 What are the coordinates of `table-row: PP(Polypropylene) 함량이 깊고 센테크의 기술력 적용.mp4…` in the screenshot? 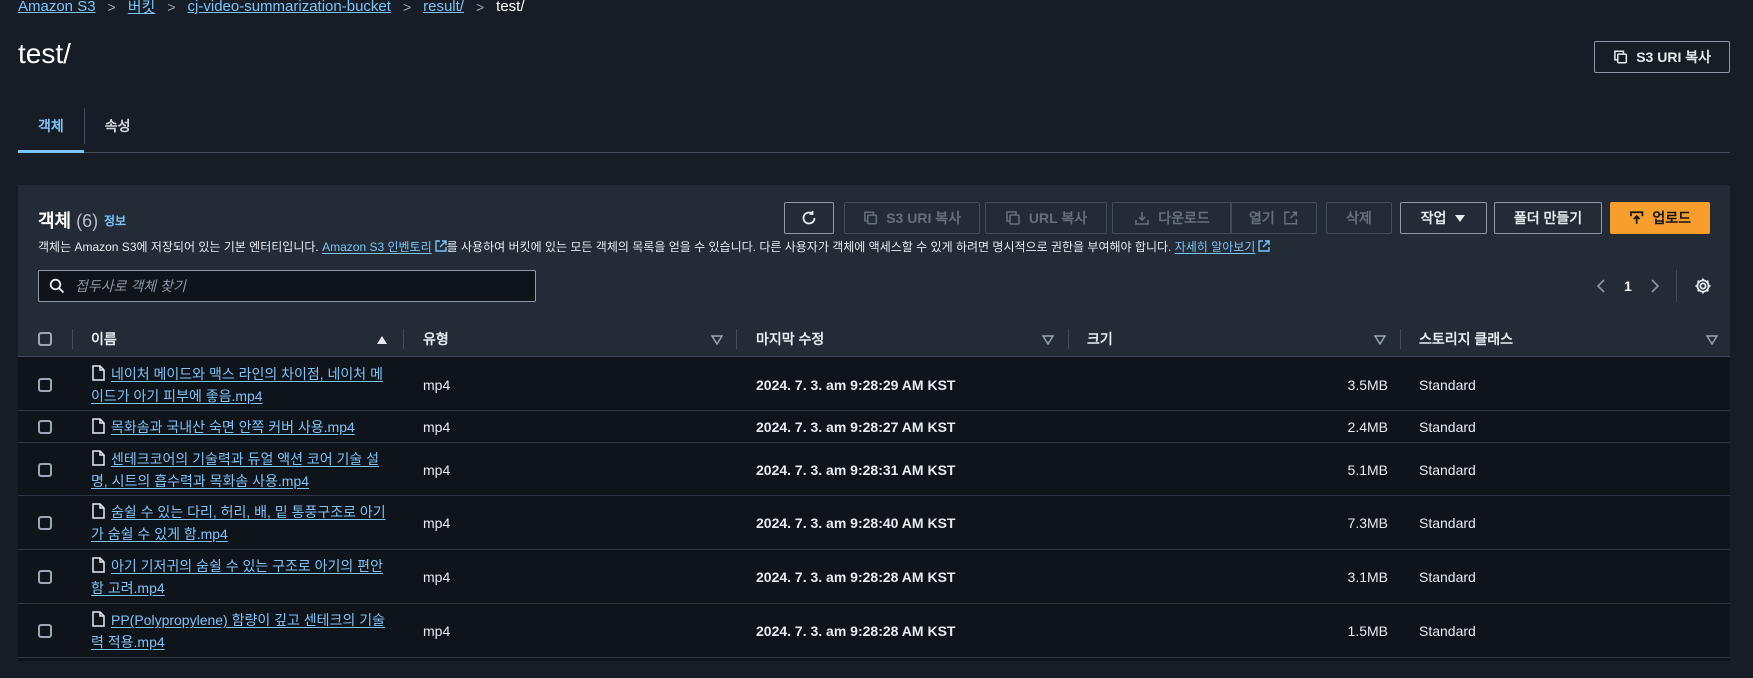 It's located at (874, 631).